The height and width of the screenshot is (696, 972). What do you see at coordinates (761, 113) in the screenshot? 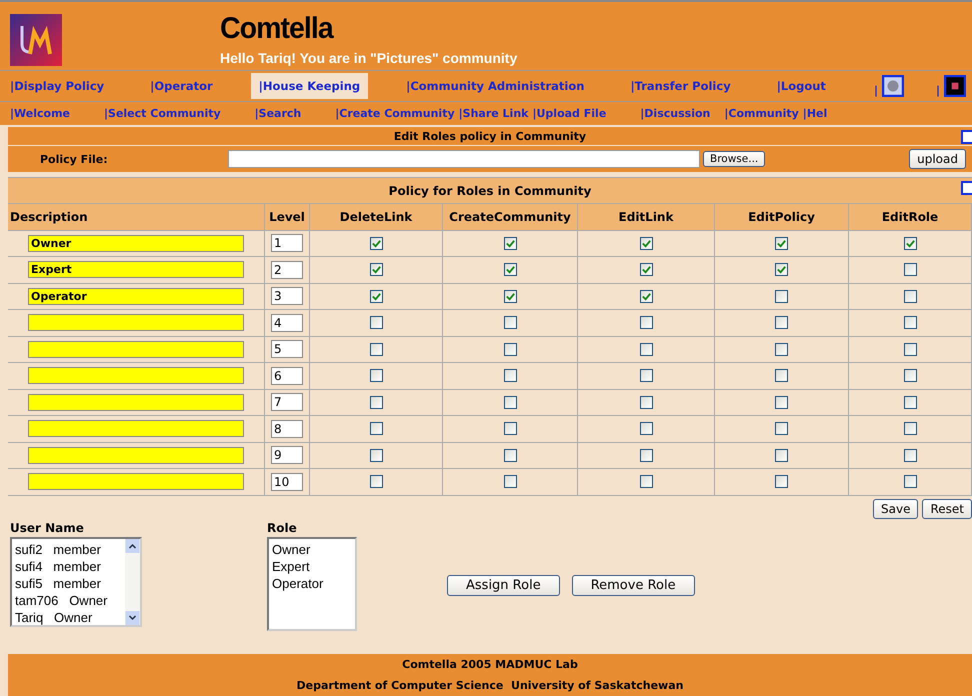
I see `nav-link: |Community` at bounding box center [761, 113].